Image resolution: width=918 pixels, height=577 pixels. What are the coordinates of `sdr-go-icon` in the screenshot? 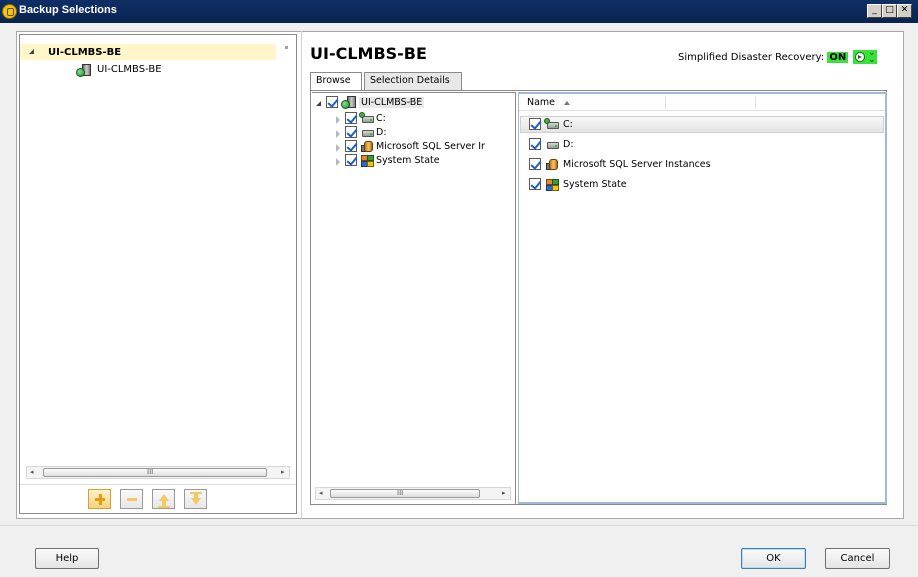 It's located at (860, 57).